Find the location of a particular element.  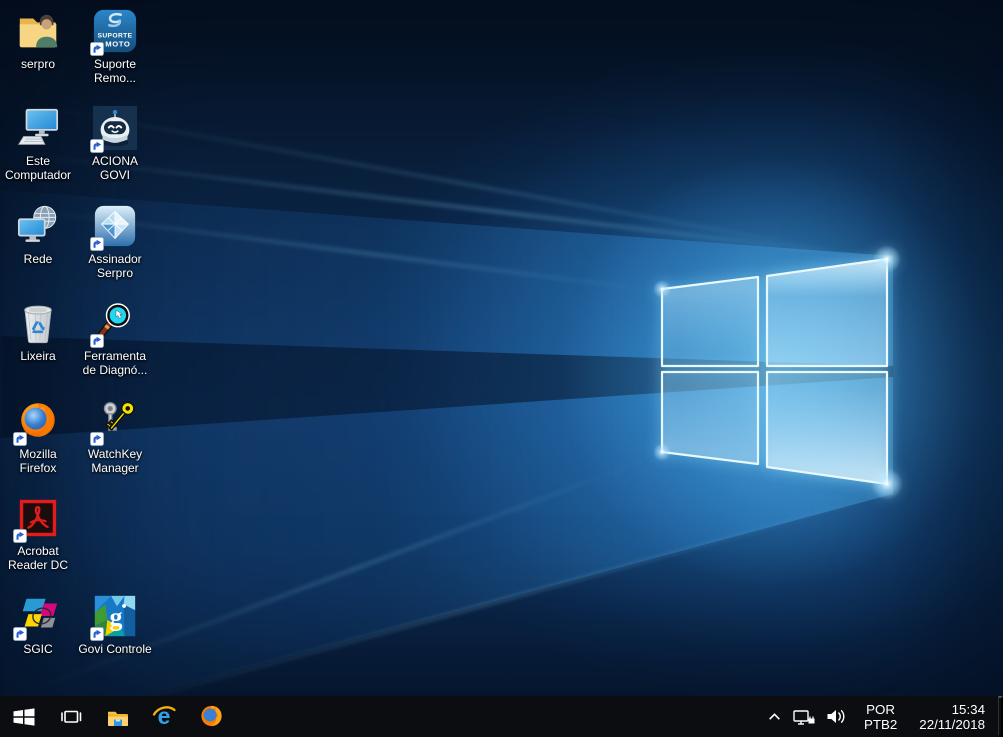

desktop-icon-label: ACIONA GOVI is located at coordinates (114, 168).